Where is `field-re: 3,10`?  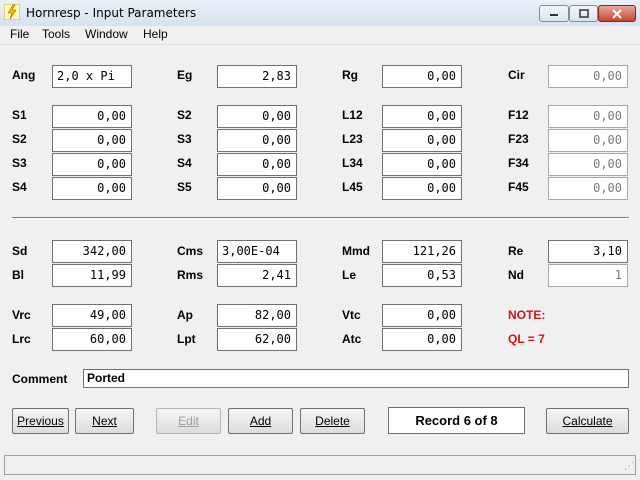 field-re: 3,10 is located at coordinates (588, 251).